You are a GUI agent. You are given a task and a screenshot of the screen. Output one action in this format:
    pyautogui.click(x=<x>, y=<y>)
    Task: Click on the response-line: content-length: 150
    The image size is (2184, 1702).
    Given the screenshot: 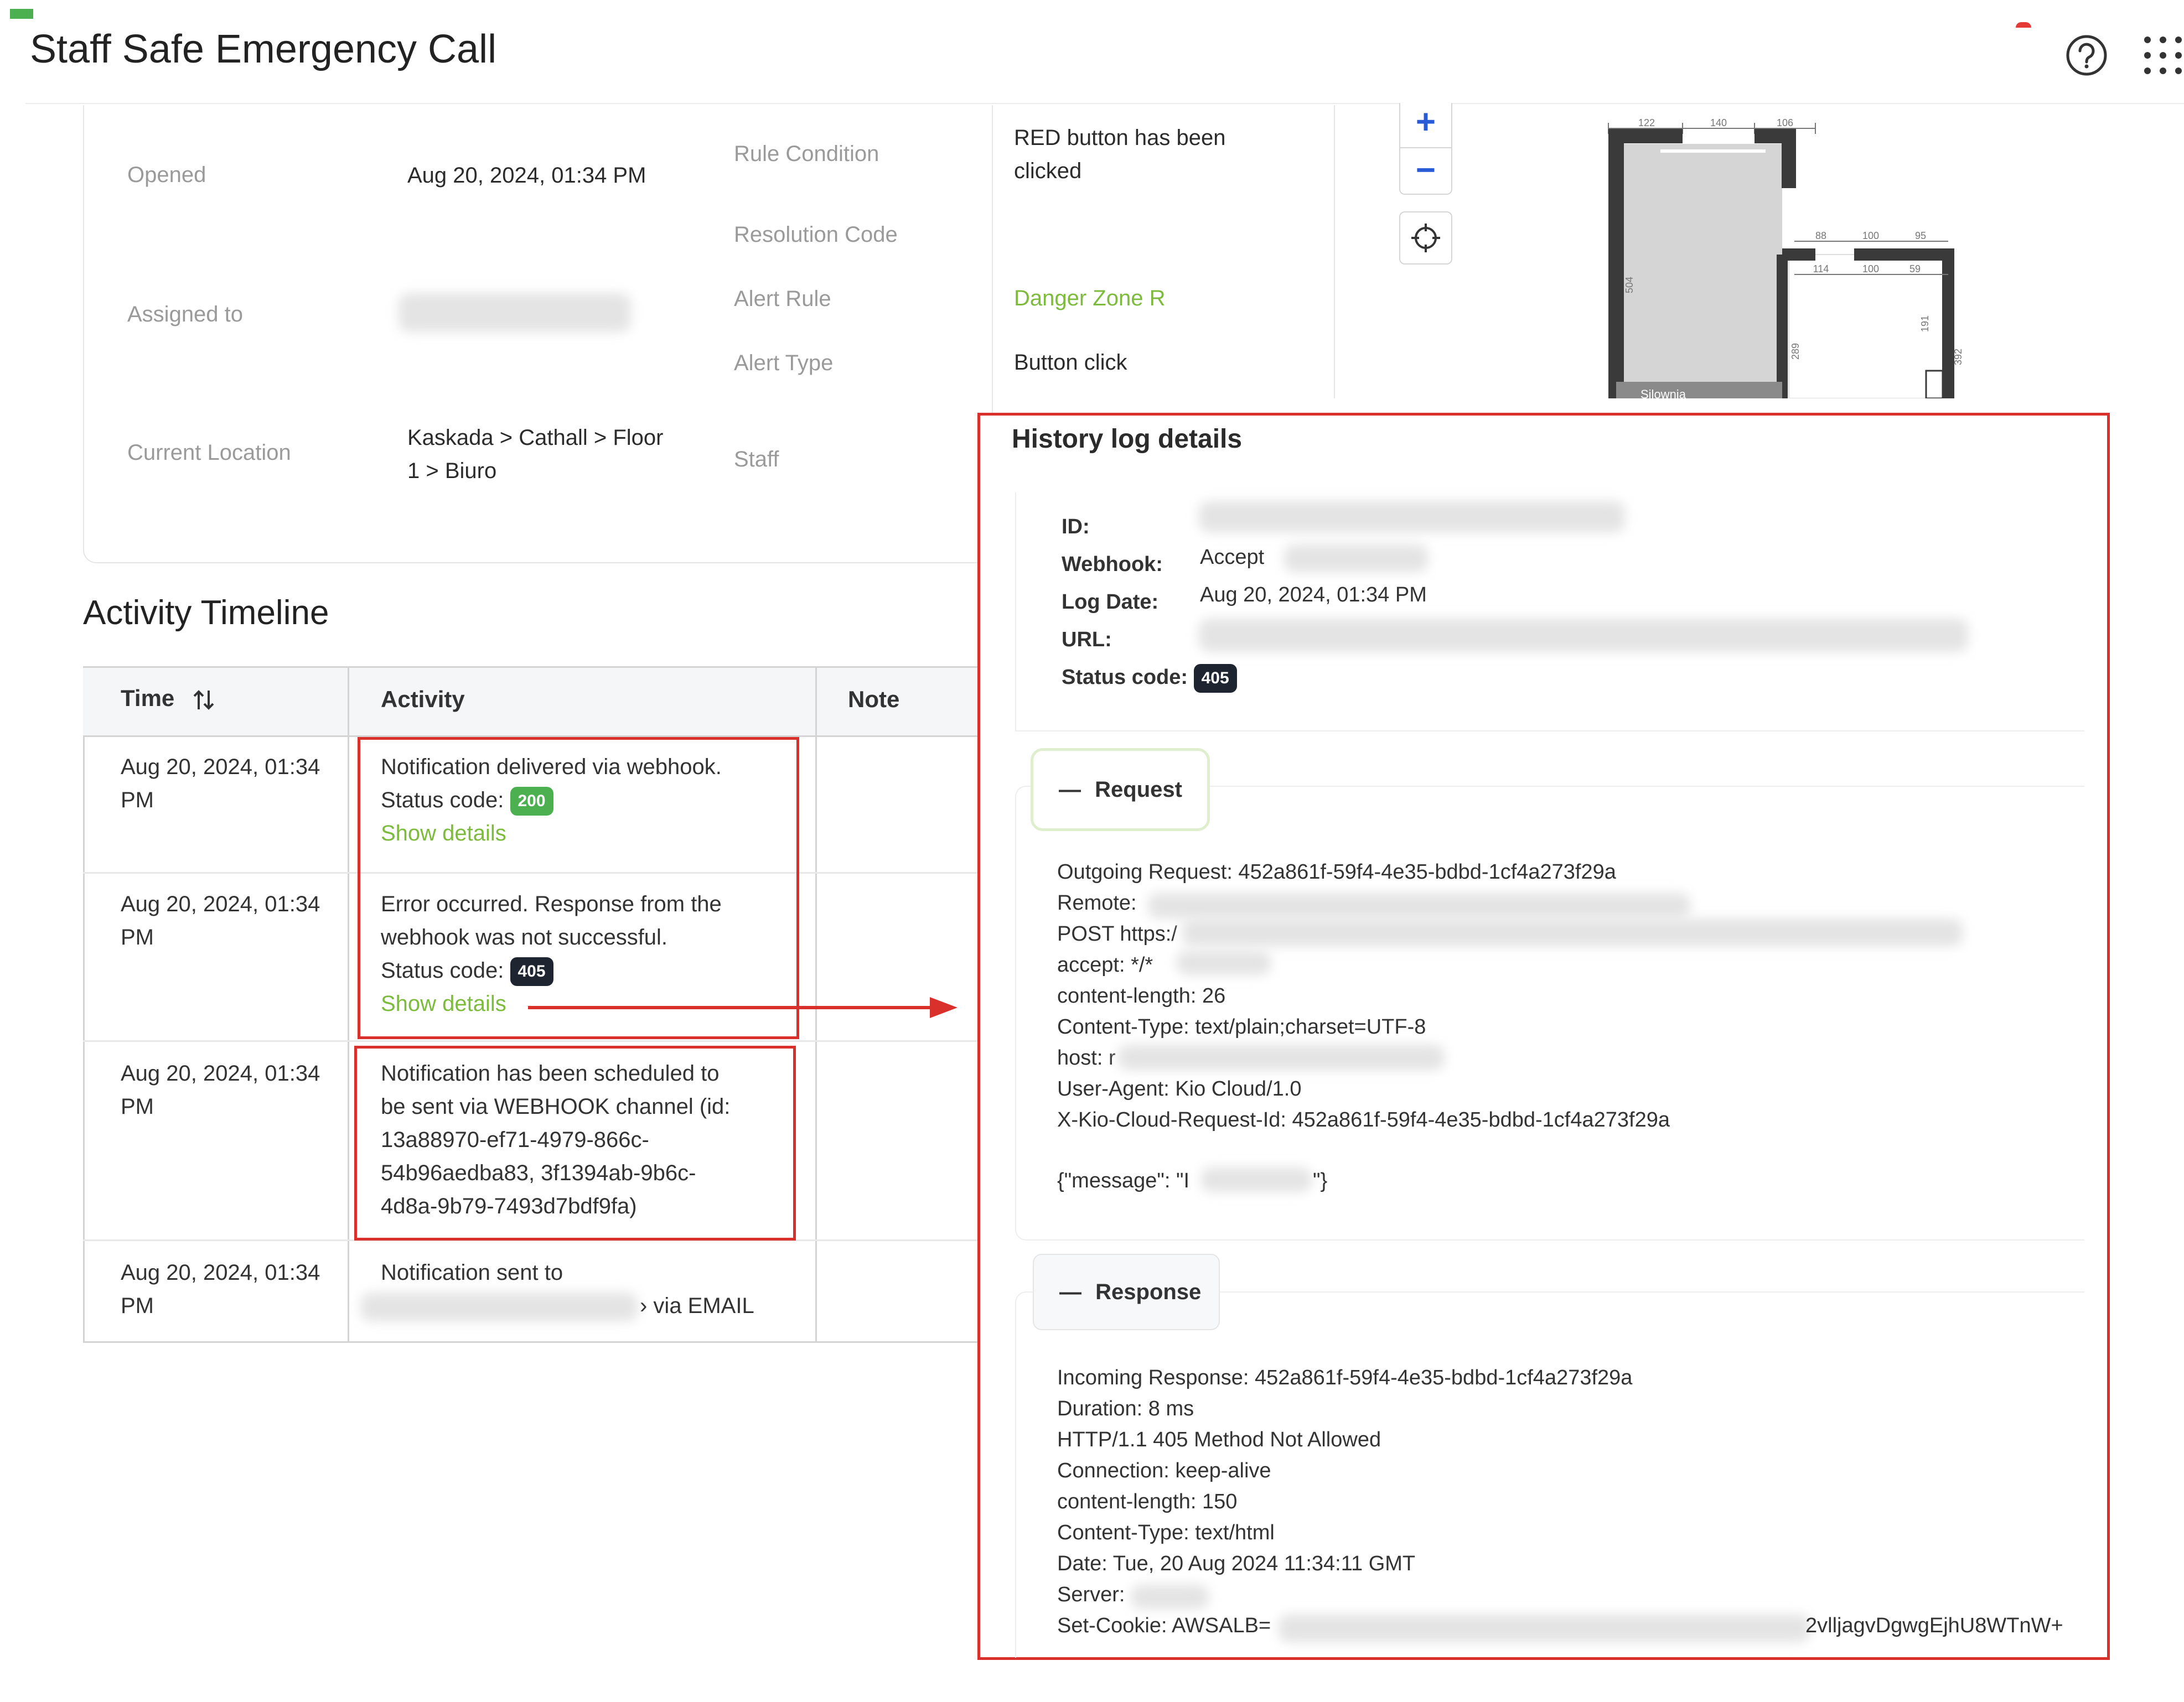 What is the action you would take?
    pyautogui.click(x=1147, y=1501)
    